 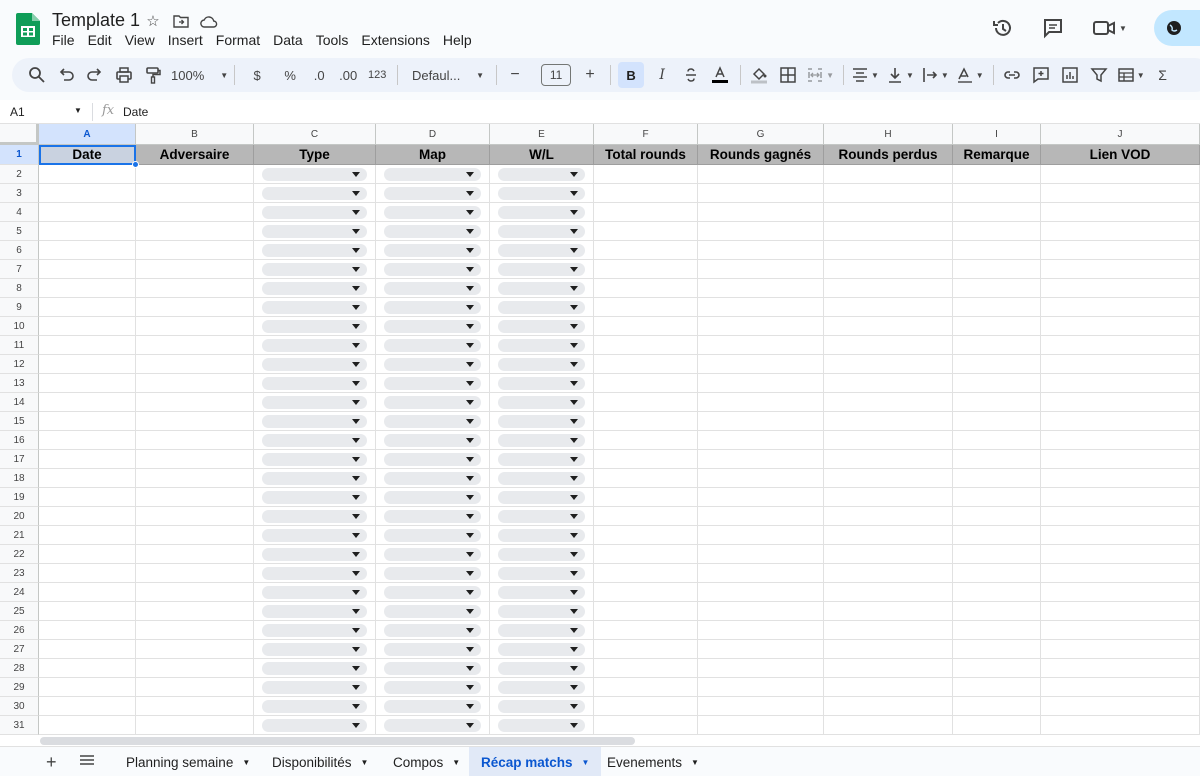 I want to click on row-header: 18, so click(x=19, y=478).